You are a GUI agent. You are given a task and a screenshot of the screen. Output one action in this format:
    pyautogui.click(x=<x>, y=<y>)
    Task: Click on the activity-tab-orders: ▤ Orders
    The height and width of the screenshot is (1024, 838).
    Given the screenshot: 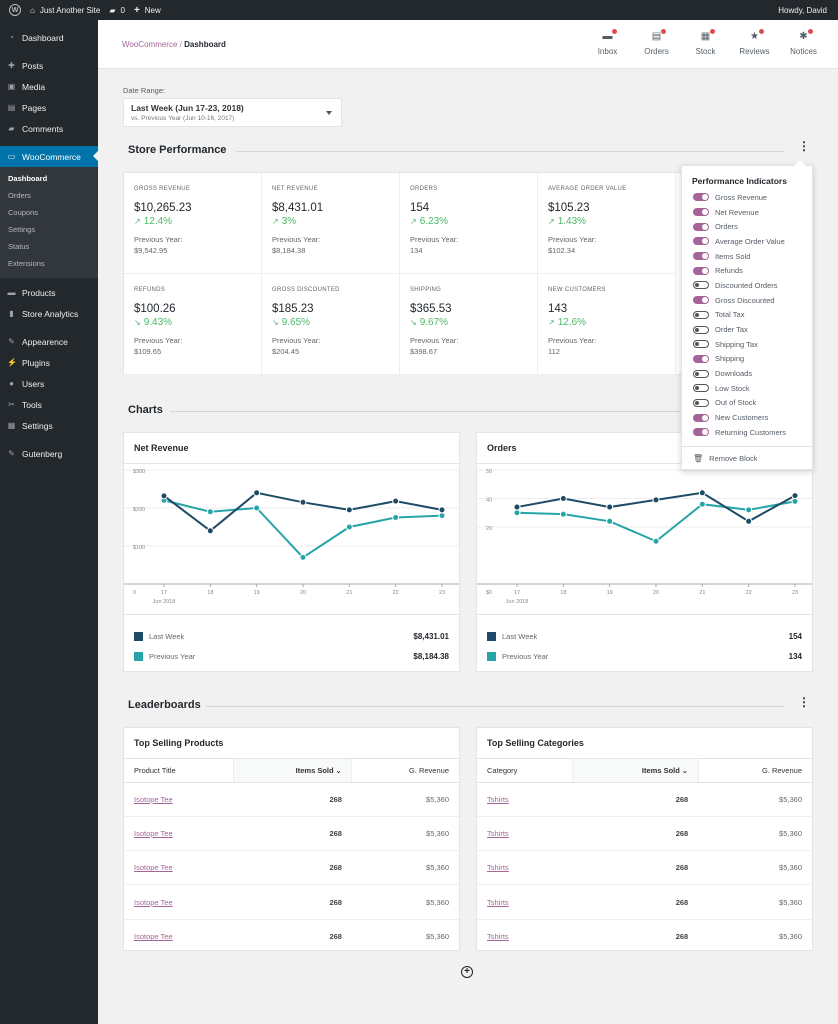 What is the action you would take?
    pyautogui.click(x=656, y=42)
    